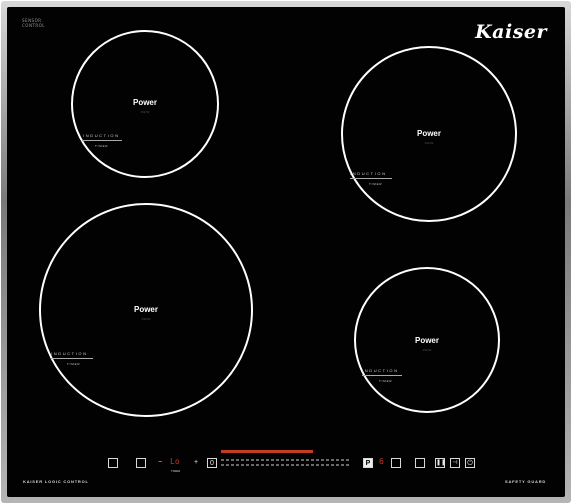 This screenshot has width=572, height=504. I want to click on timer-display: Lo, so click(175, 461).